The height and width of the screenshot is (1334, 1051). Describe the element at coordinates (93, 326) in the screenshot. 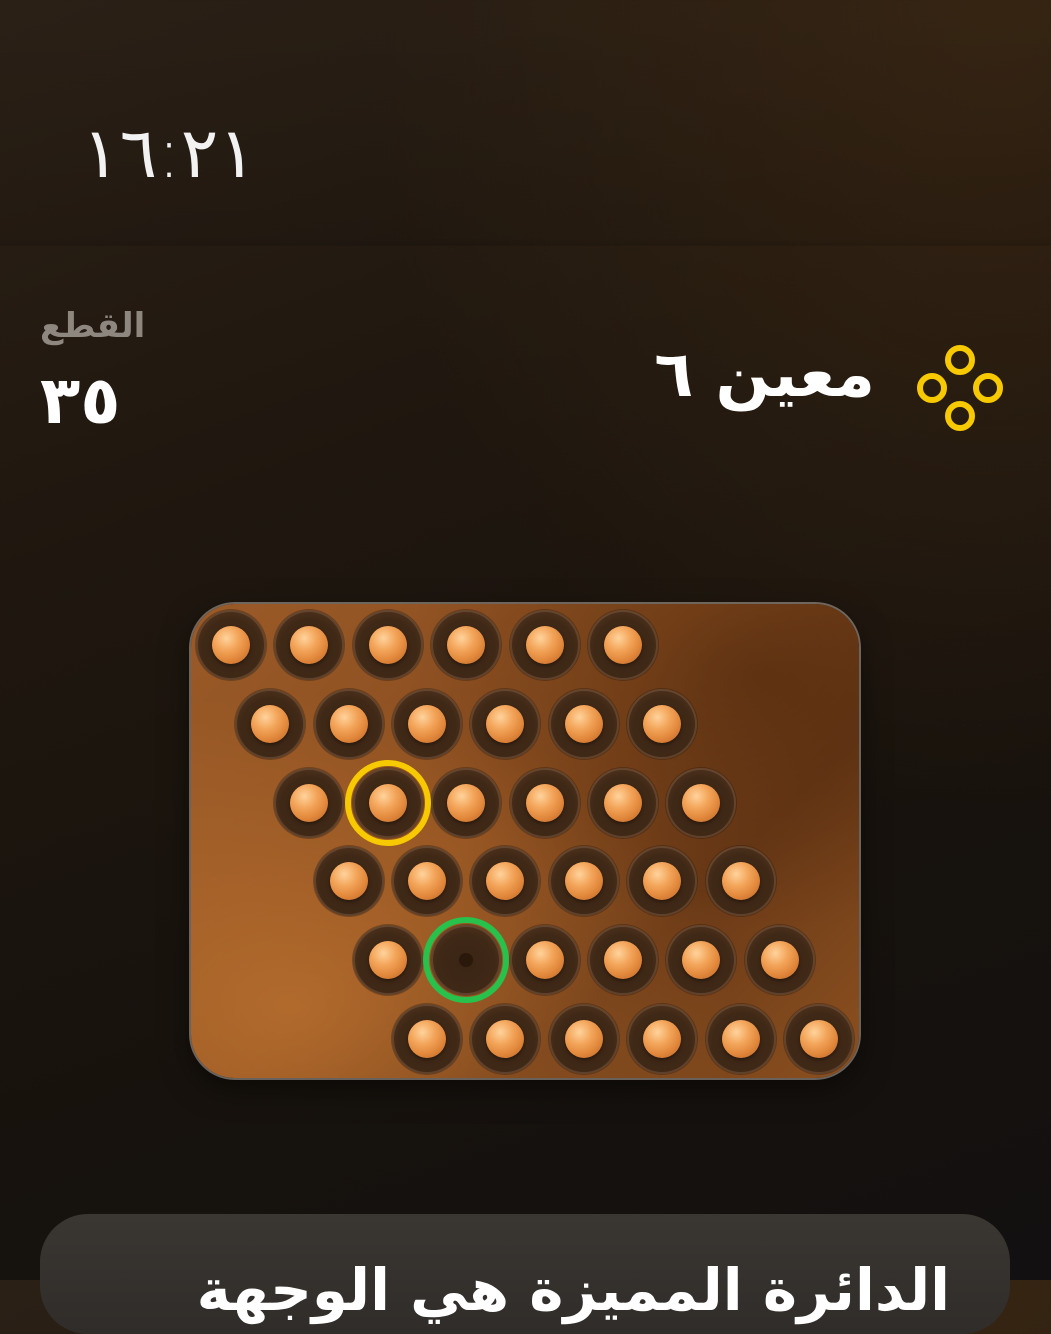

I see `pieces-label: القطع` at that location.